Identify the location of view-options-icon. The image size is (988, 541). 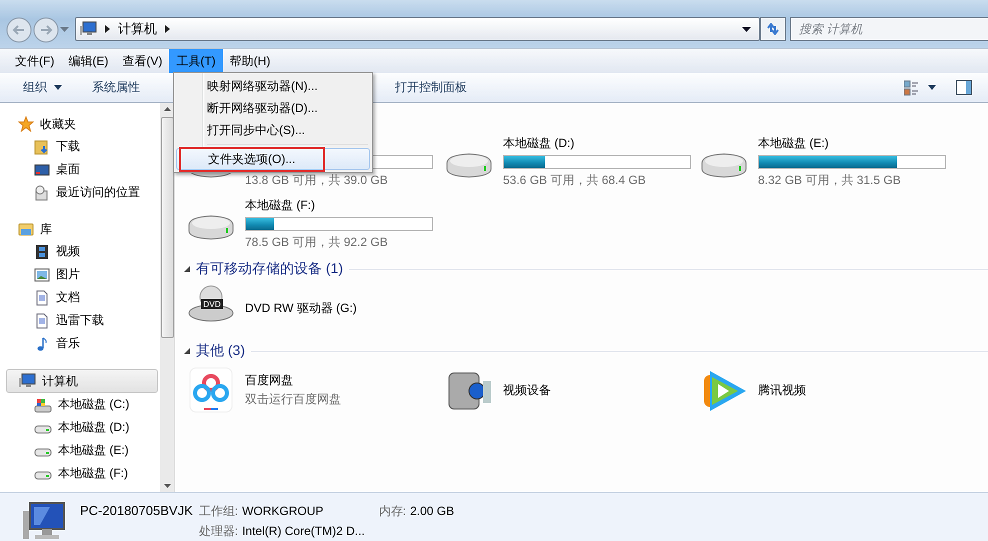
(912, 88).